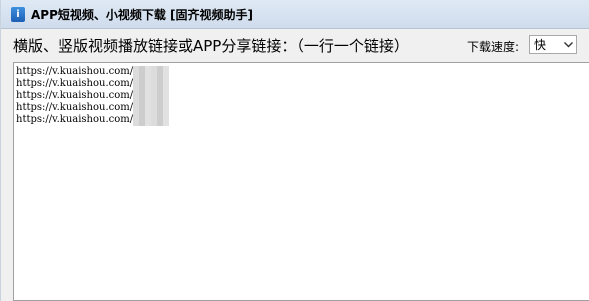  I want to click on link-input-label: 横版、竖版视频播放链接或APP分享链接：（一行一个链接）, so click(211, 46).